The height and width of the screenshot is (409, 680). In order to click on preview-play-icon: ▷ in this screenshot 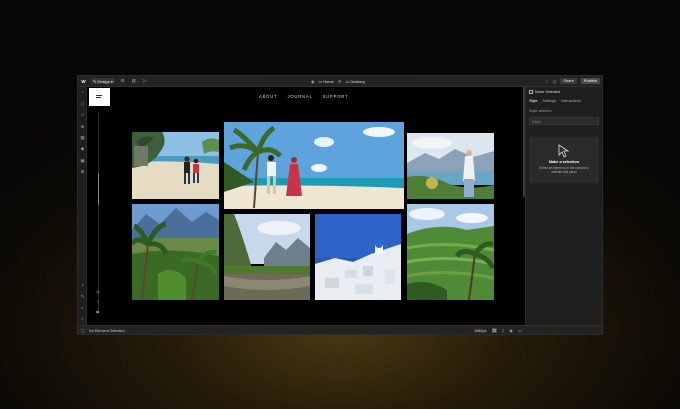, I will do `click(145, 81)`.